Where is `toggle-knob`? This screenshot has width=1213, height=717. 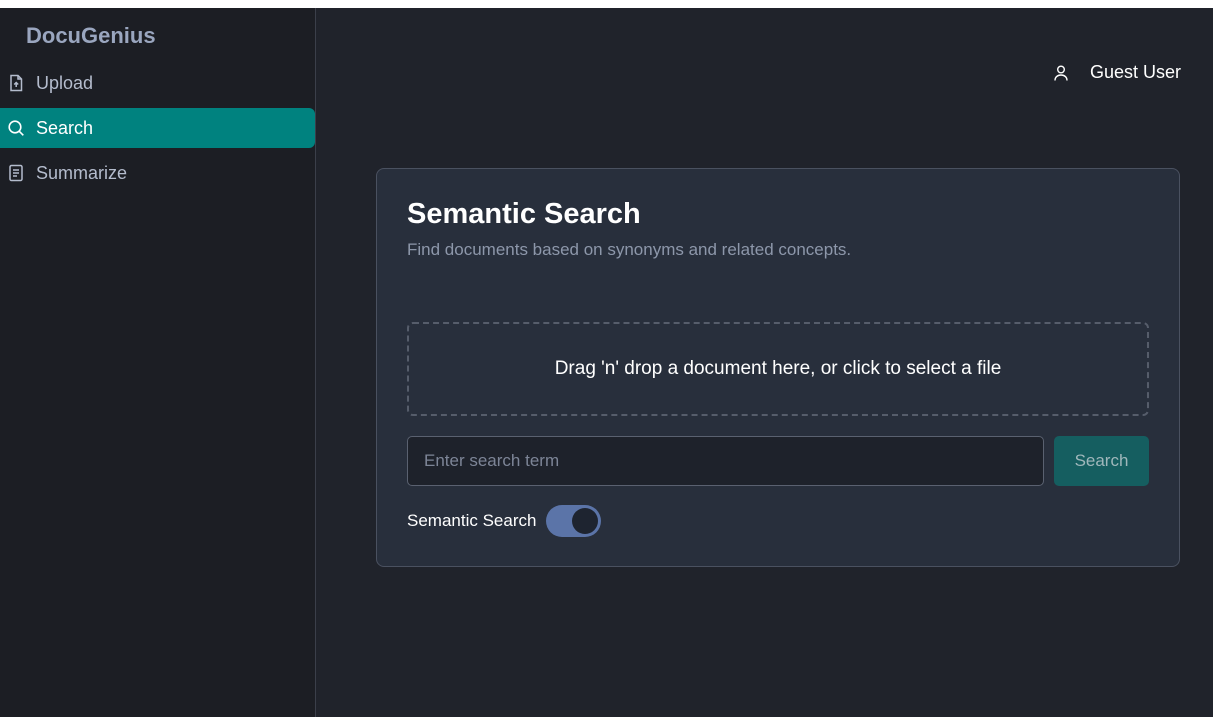
toggle-knob is located at coordinates (585, 521).